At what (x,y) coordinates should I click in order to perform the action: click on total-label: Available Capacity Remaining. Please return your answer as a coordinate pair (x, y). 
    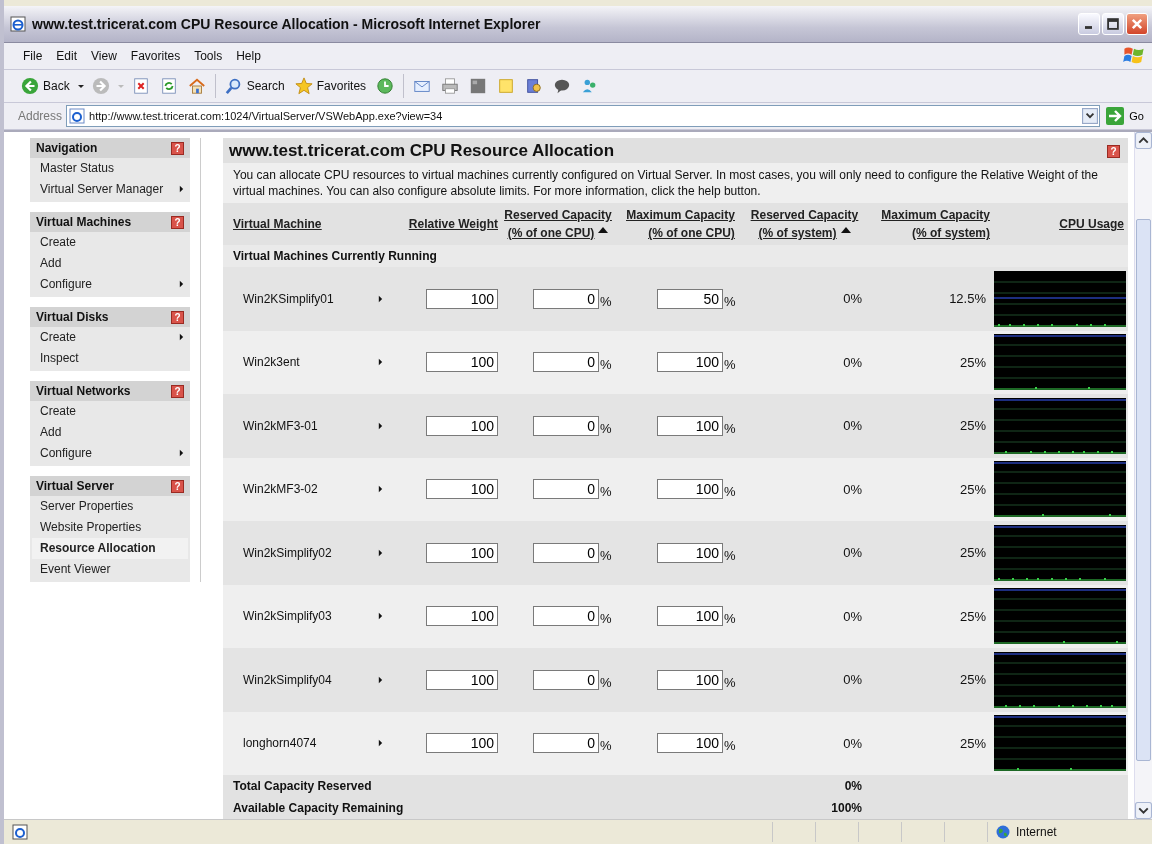
    Looking at the image, I should click on (319, 808).